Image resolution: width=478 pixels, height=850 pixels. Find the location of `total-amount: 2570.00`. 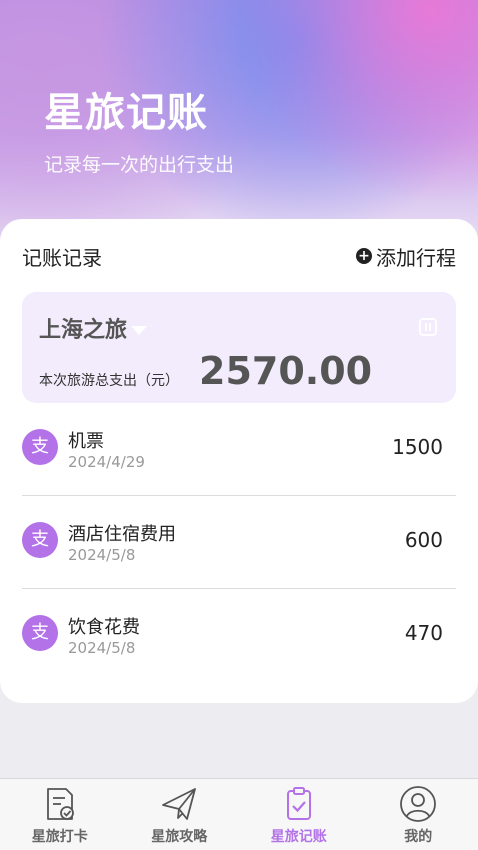

total-amount: 2570.00 is located at coordinates (286, 371).